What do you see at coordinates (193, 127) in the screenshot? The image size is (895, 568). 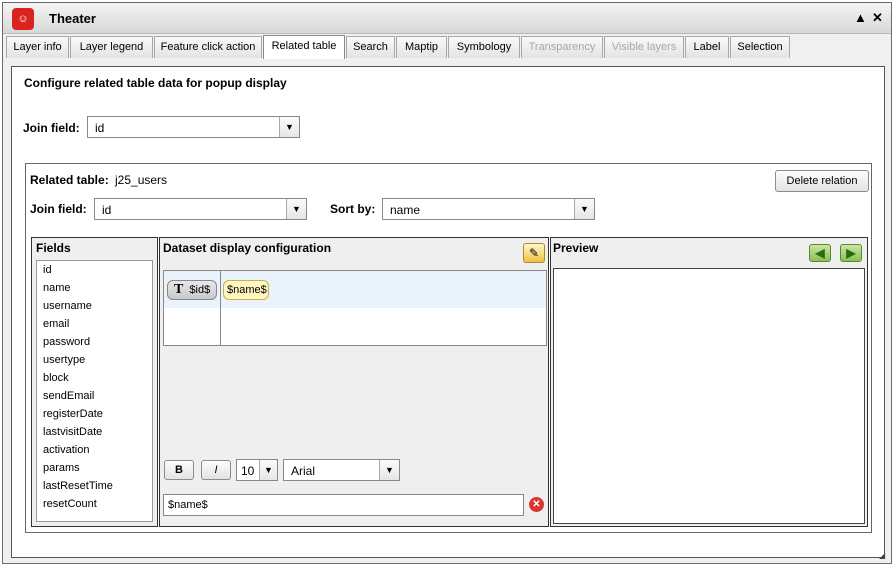 I see `join-field-select: id ▼` at bounding box center [193, 127].